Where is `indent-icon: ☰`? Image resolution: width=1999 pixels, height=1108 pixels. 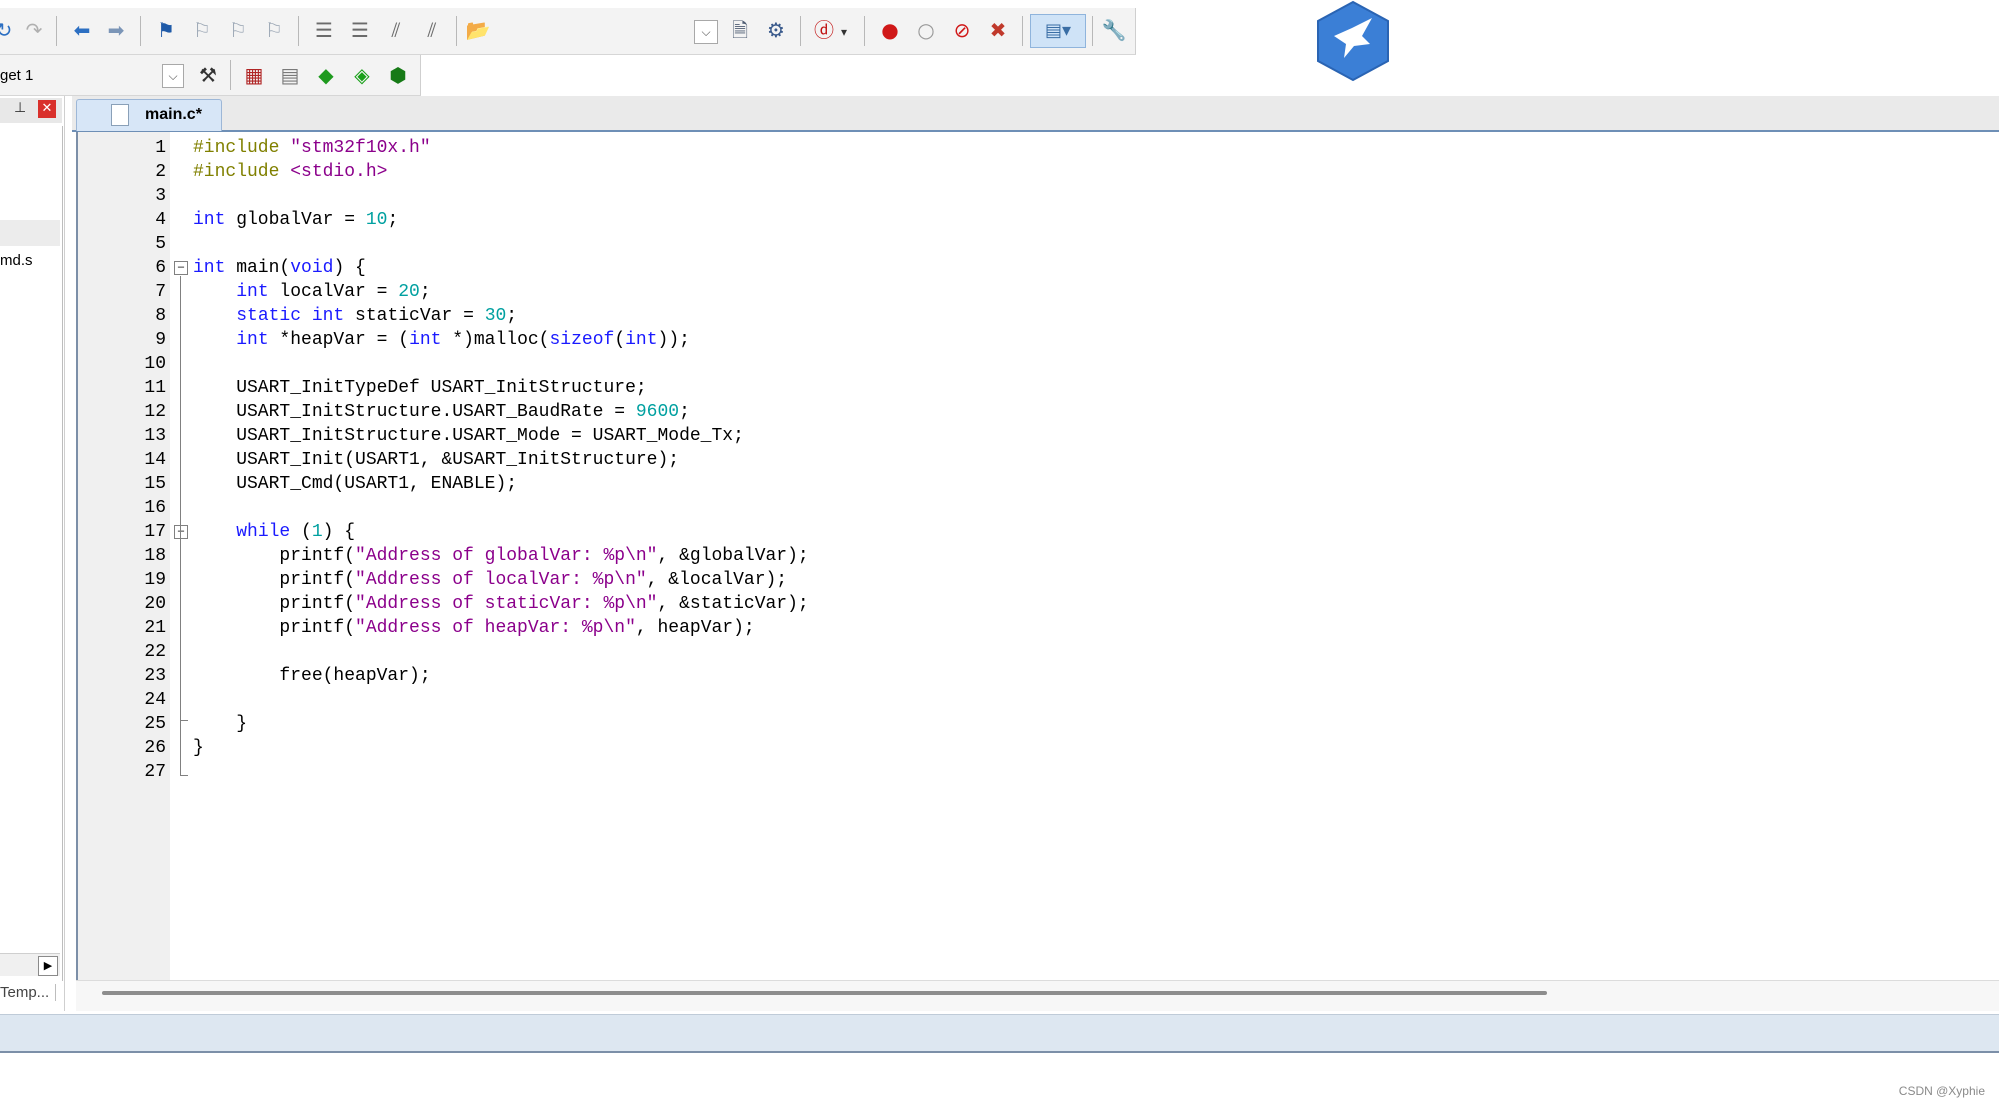 indent-icon: ☰ is located at coordinates (324, 30).